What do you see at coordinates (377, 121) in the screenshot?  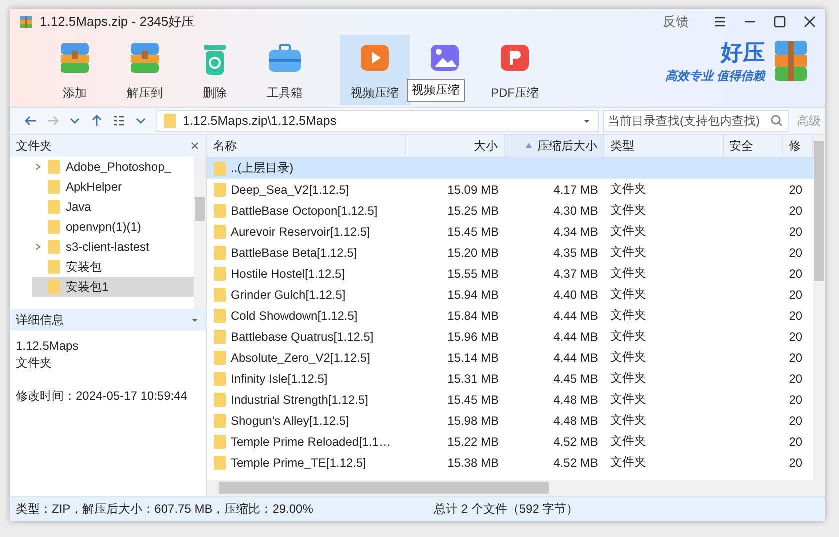 I see `path-field: 1.12.5Maps.zip\1.12.5Maps` at bounding box center [377, 121].